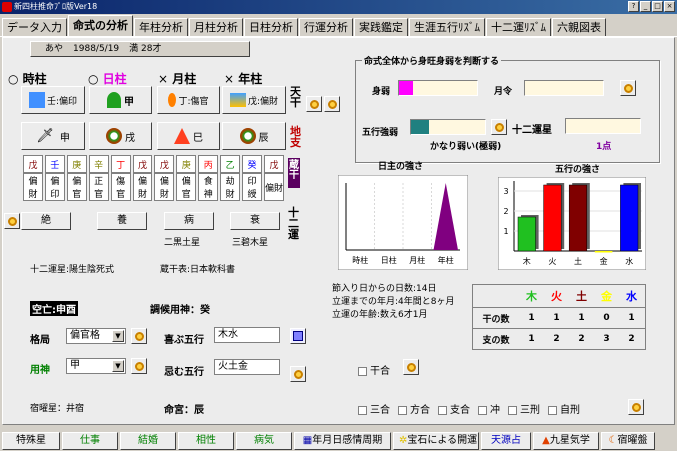  What do you see at coordinates (362, 371) in the screenshot?
I see `checkbox` at bounding box center [362, 371].